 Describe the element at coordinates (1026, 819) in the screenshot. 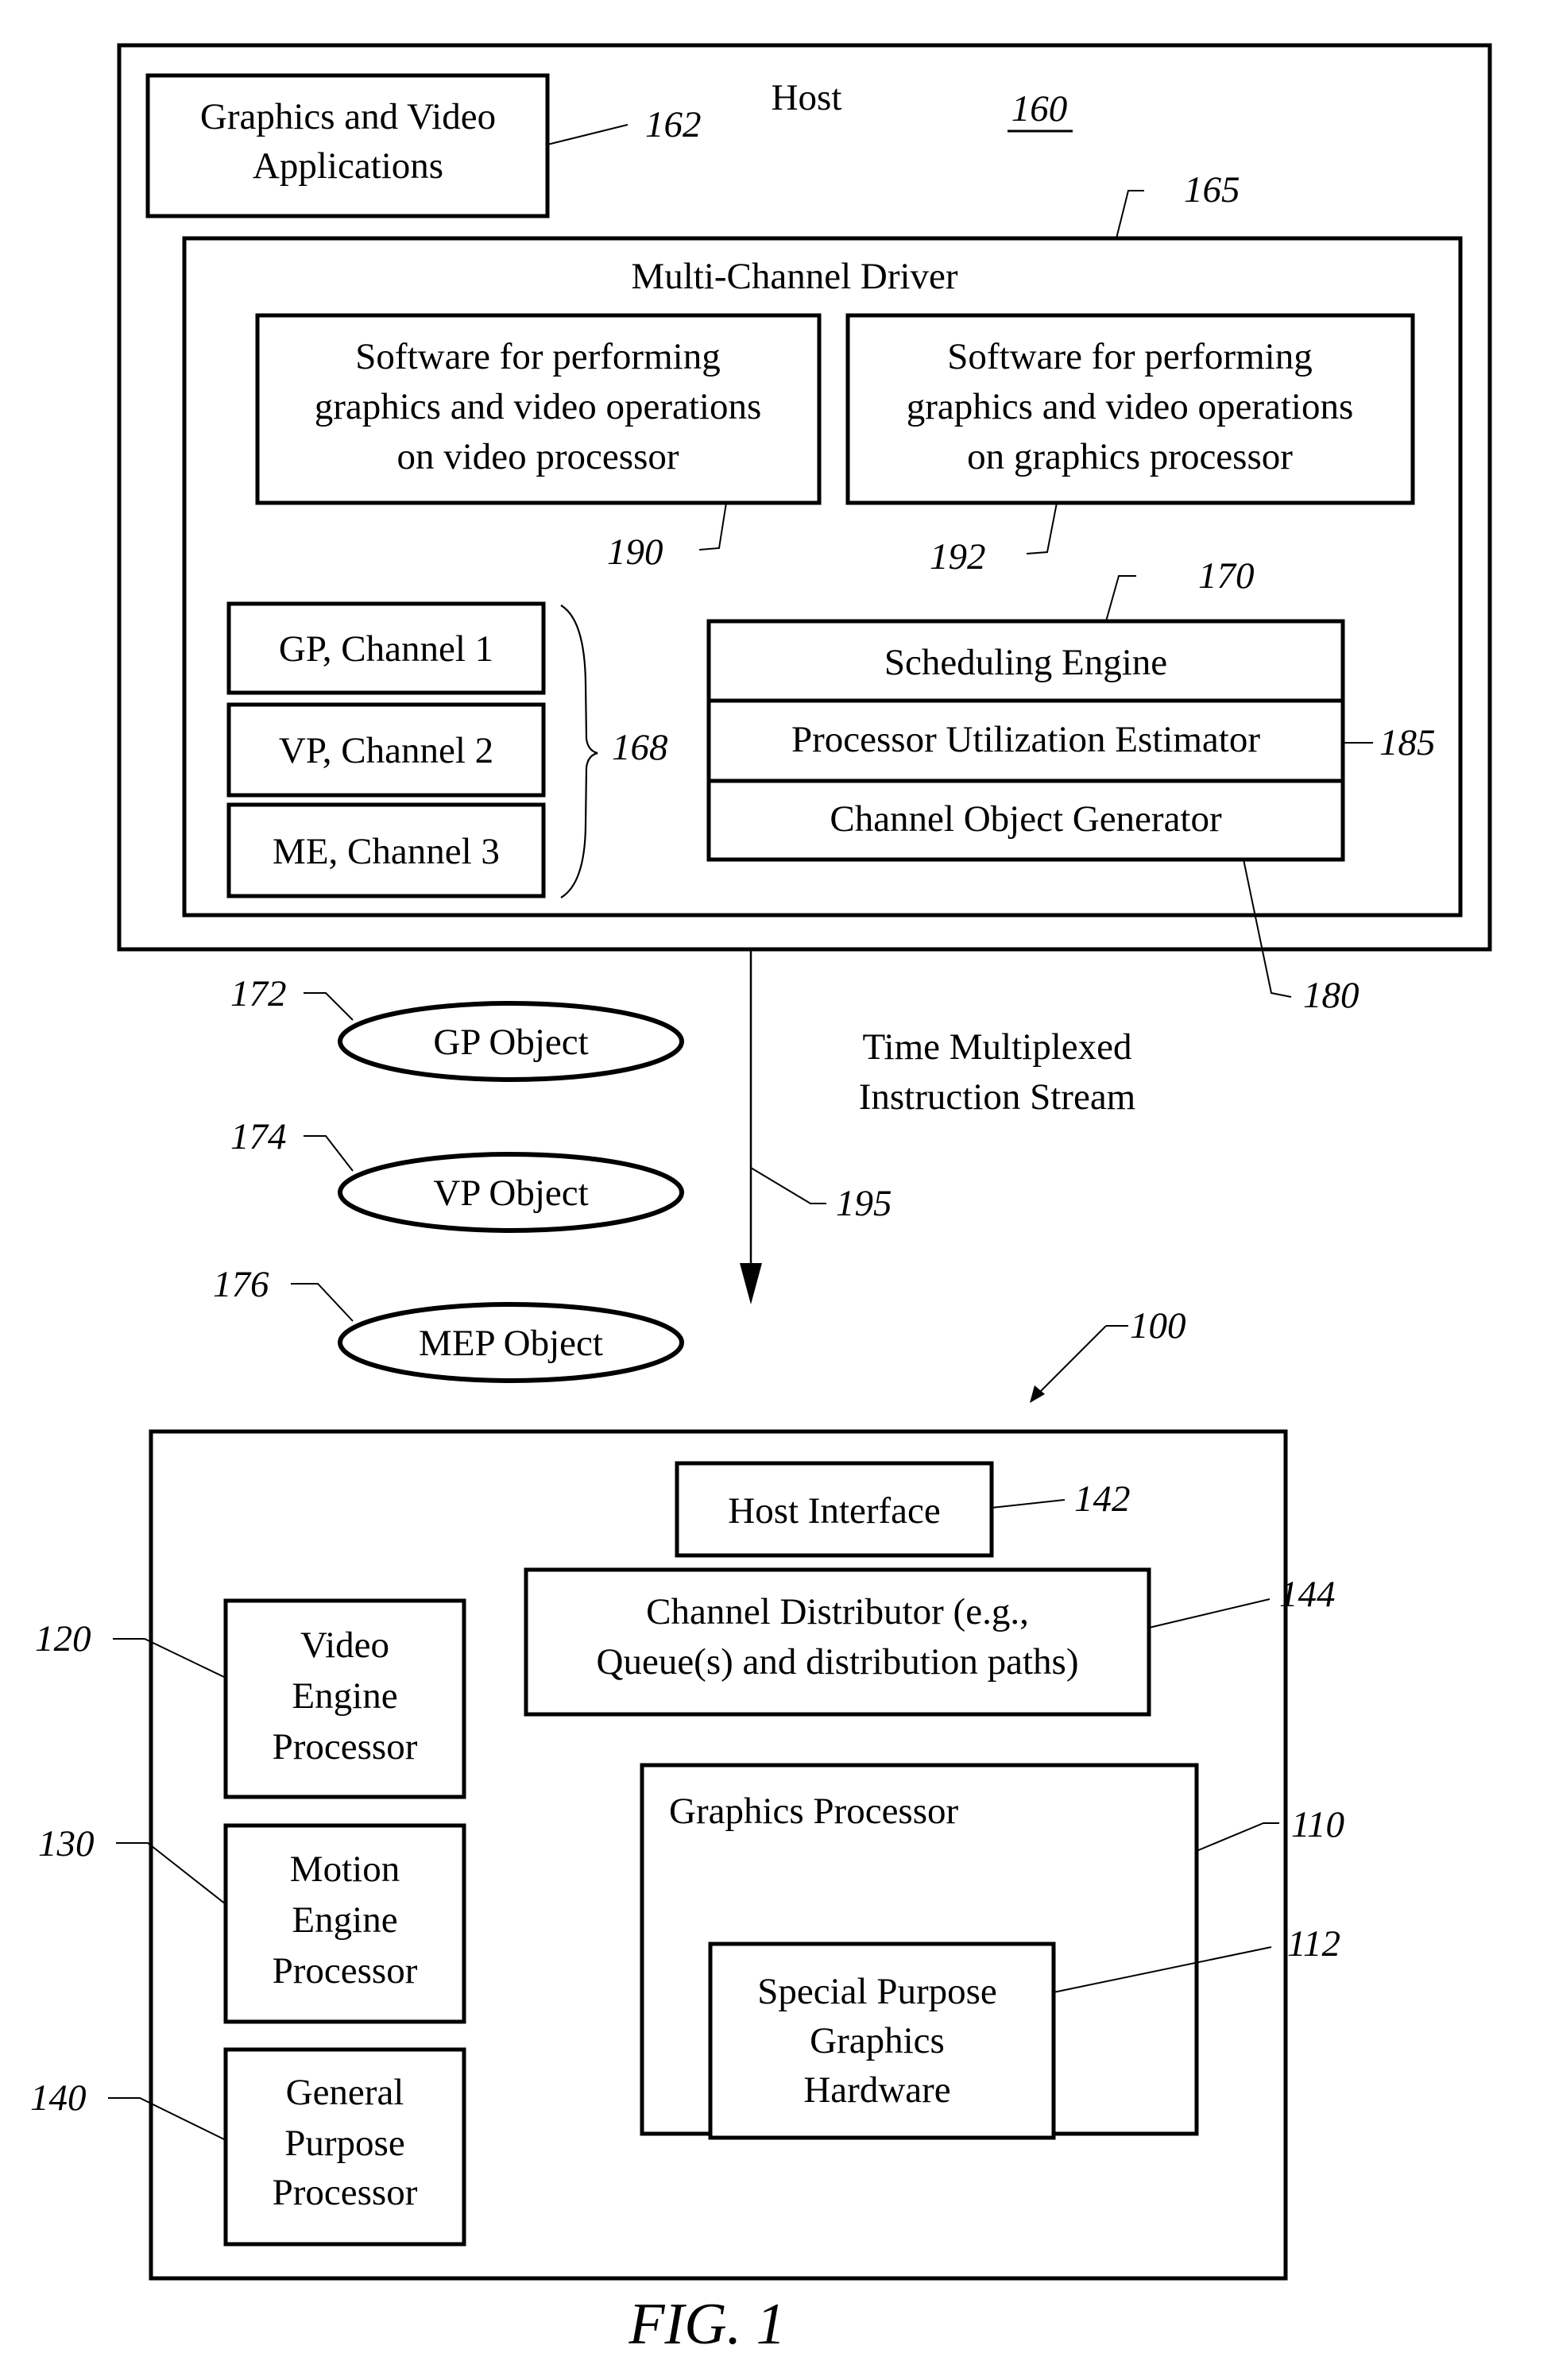

I see `channel-object-generator-label: Channel Object Generator` at that location.